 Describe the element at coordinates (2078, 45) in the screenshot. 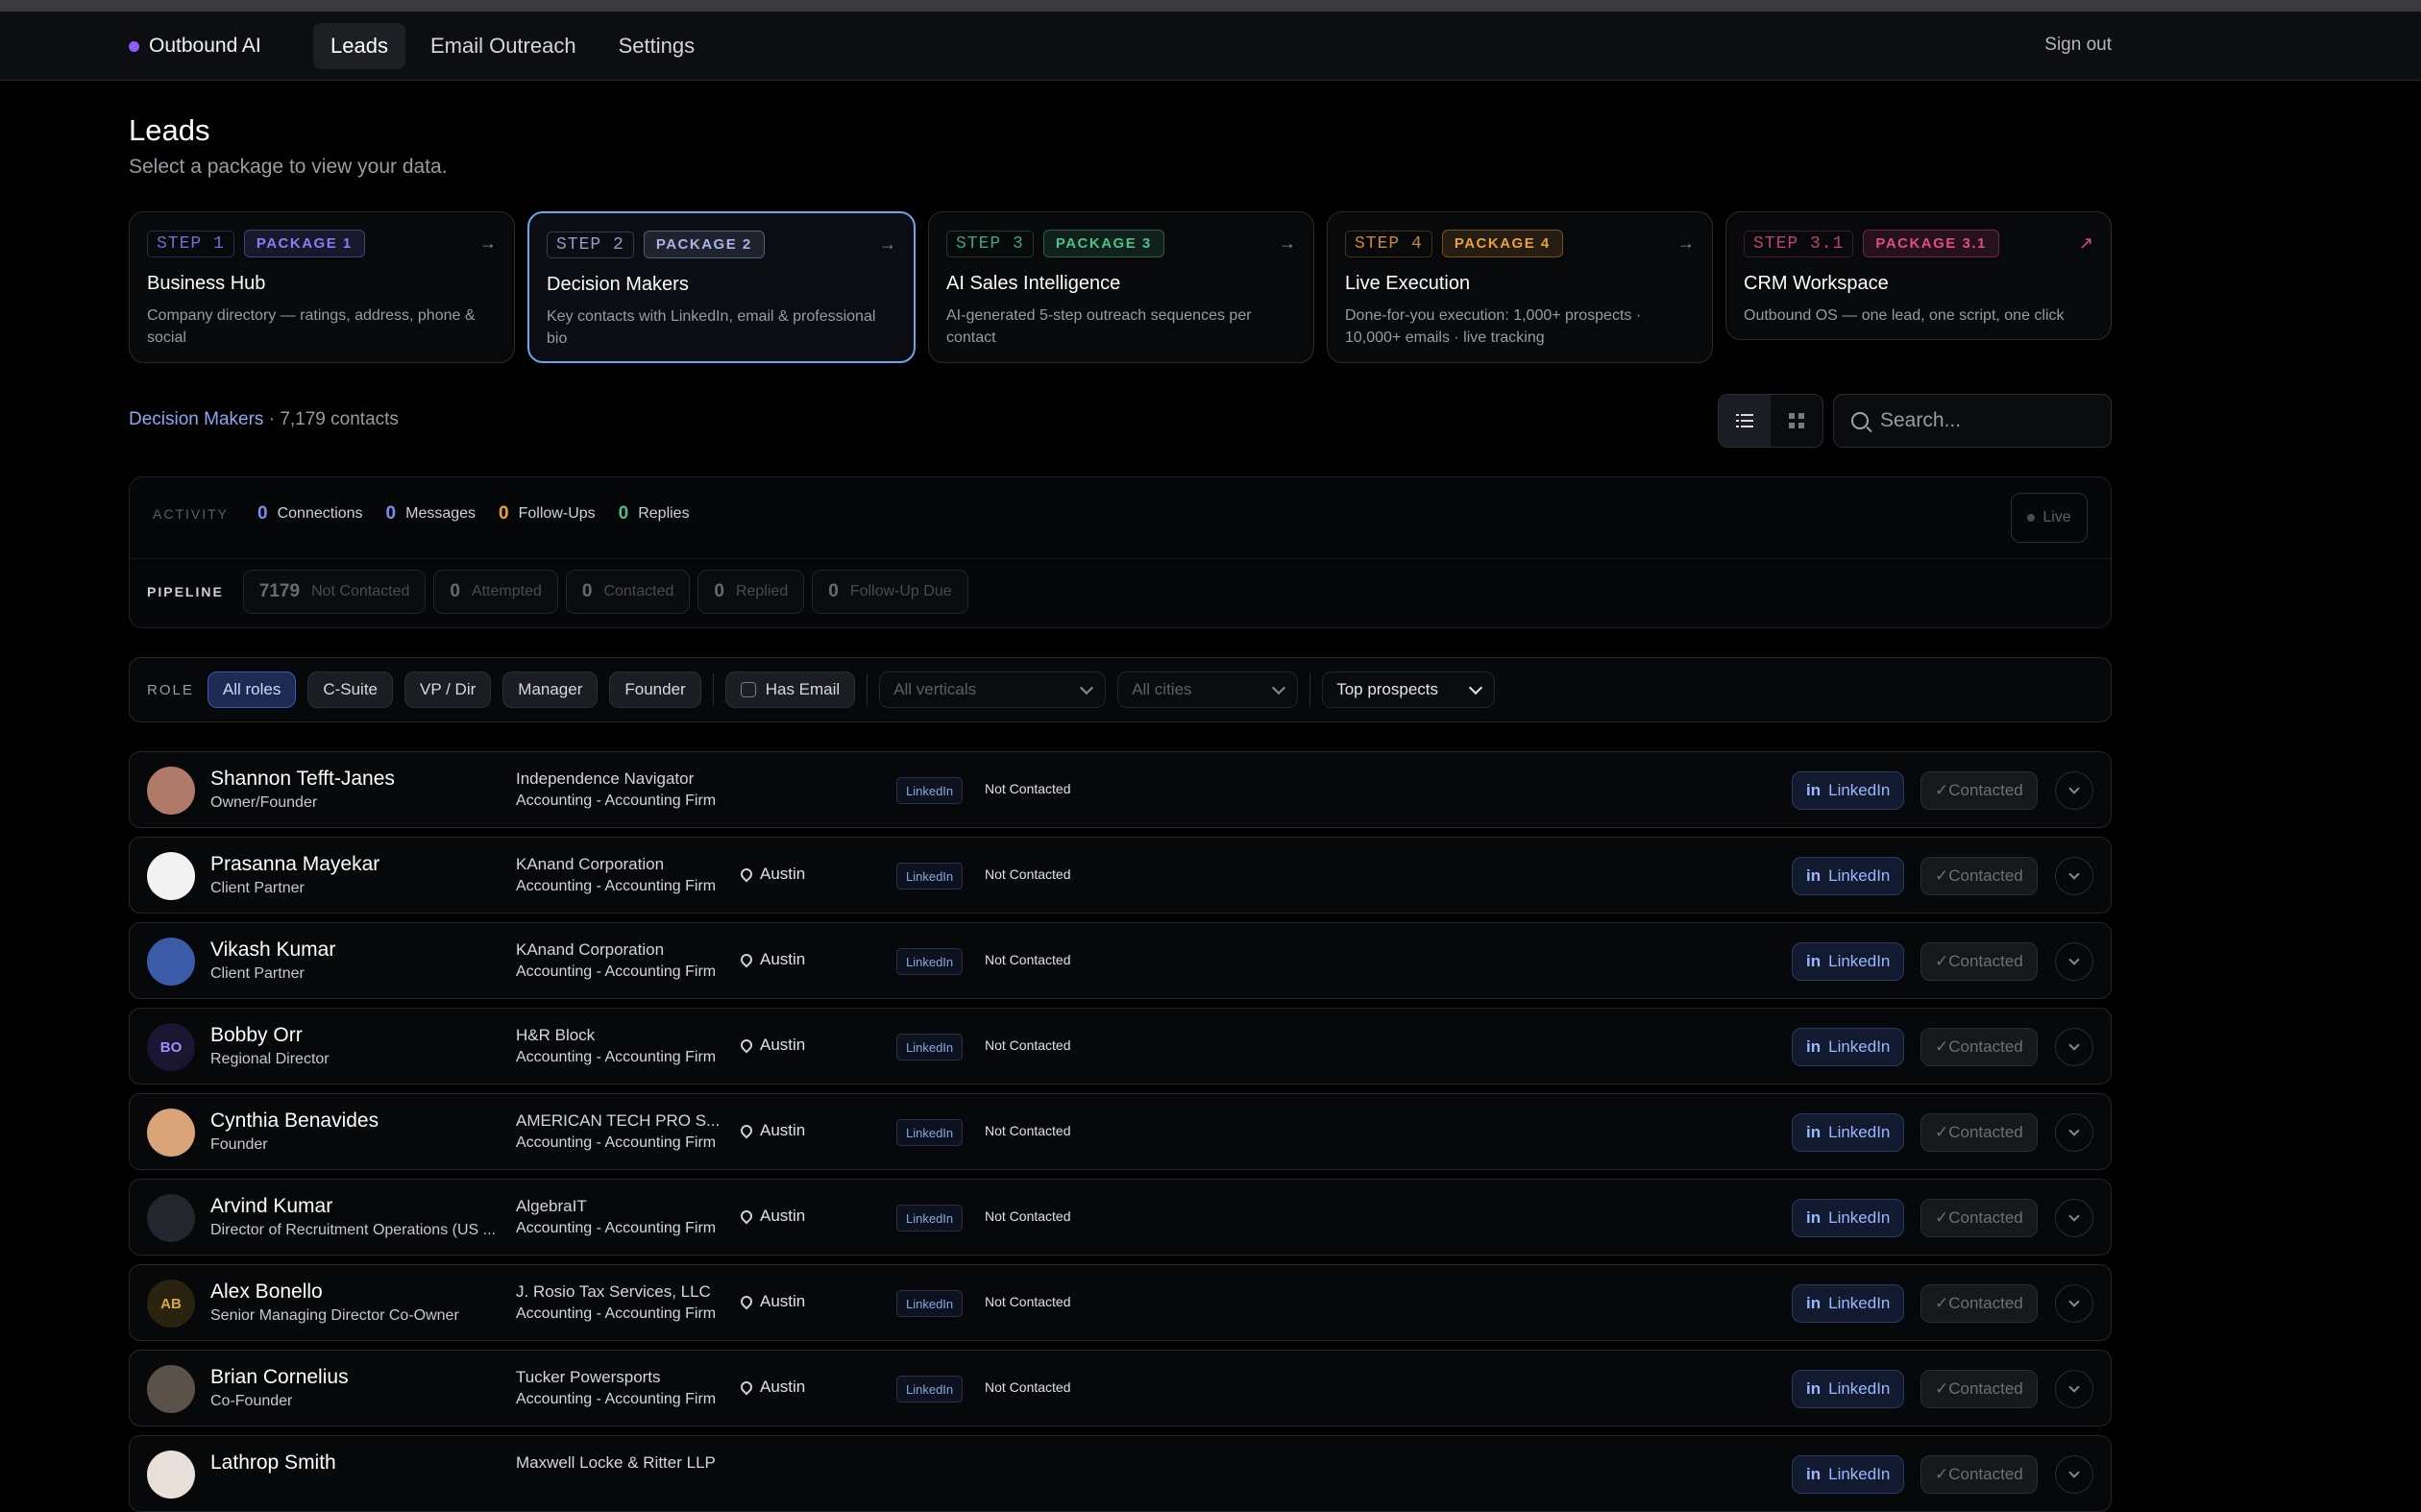

I see `sign-out-link: Sign out` at that location.